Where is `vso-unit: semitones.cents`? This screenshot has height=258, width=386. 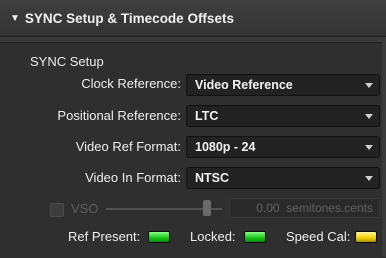 vso-unit: semitones.cents is located at coordinates (329, 208).